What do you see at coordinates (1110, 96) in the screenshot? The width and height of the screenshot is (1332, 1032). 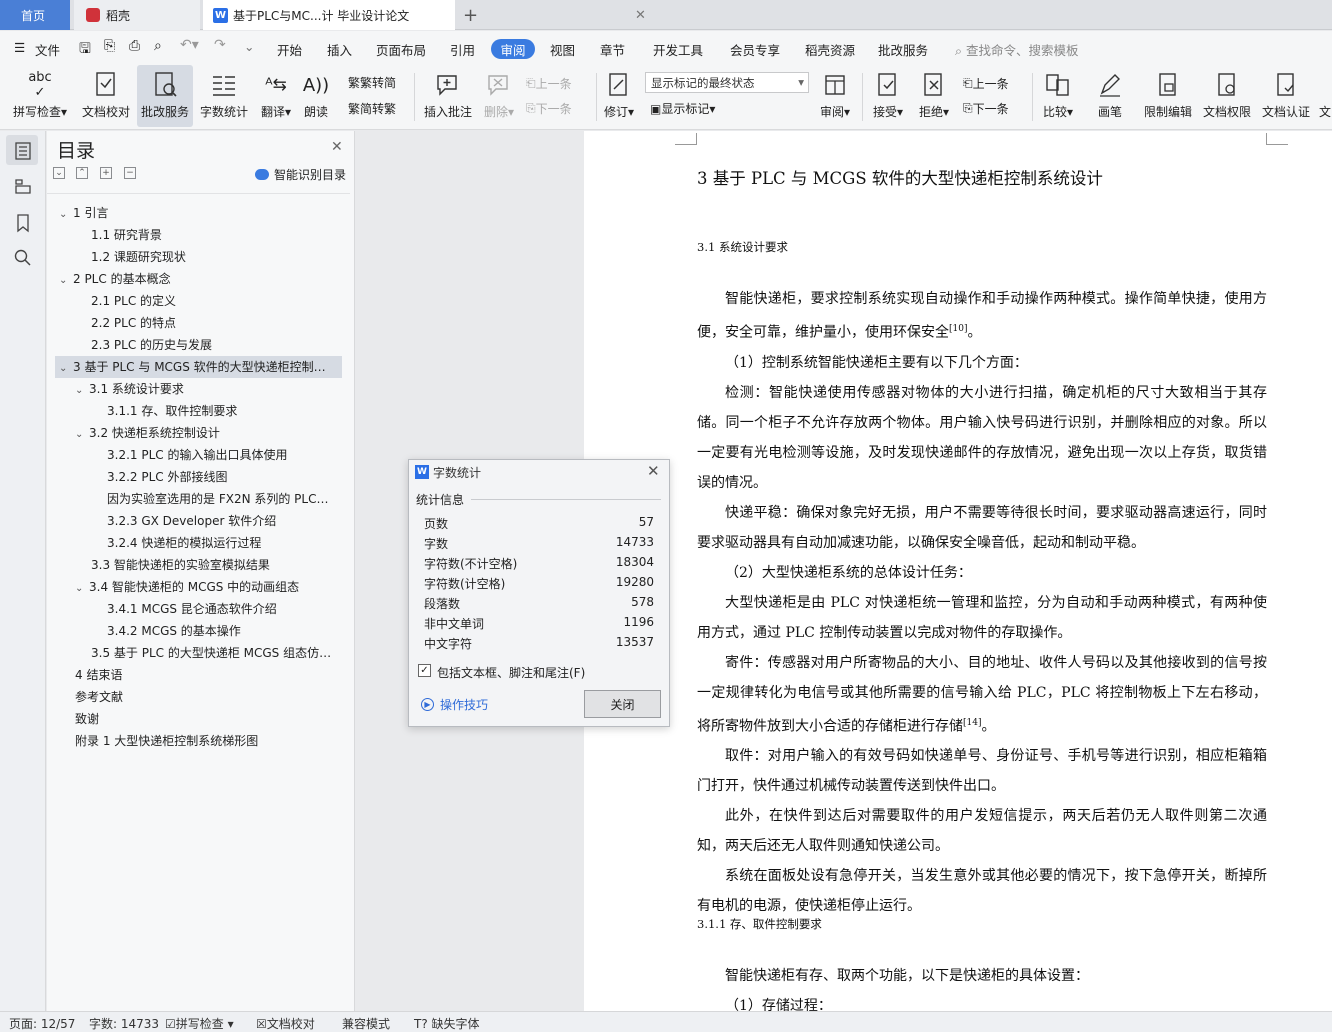 I see `pen-button: 画笔` at bounding box center [1110, 96].